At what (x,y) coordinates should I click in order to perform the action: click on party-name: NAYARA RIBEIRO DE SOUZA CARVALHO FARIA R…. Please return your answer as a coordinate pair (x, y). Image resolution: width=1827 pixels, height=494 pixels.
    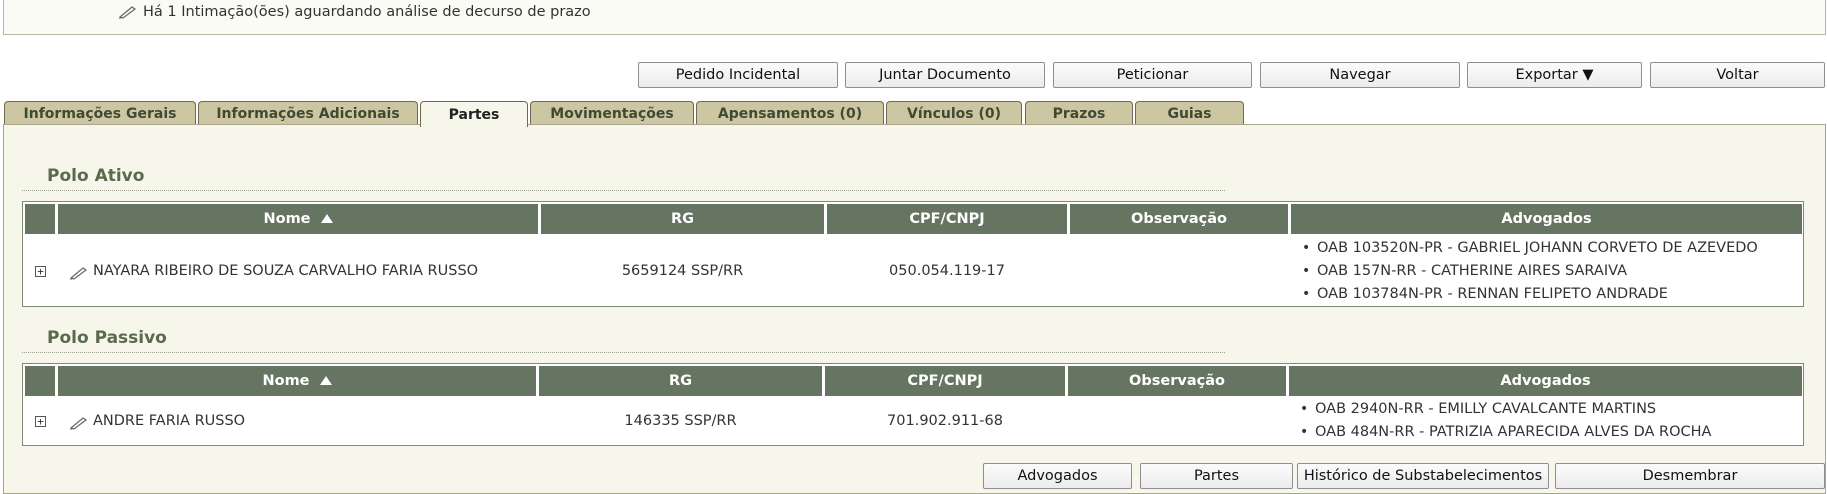
    Looking at the image, I should click on (286, 271).